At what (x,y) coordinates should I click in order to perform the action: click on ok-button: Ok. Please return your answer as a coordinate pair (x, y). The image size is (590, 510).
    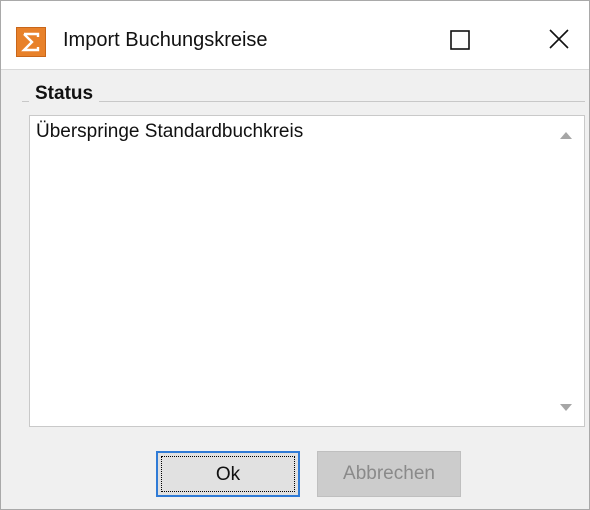
    Looking at the image, I should click on (228, 474).